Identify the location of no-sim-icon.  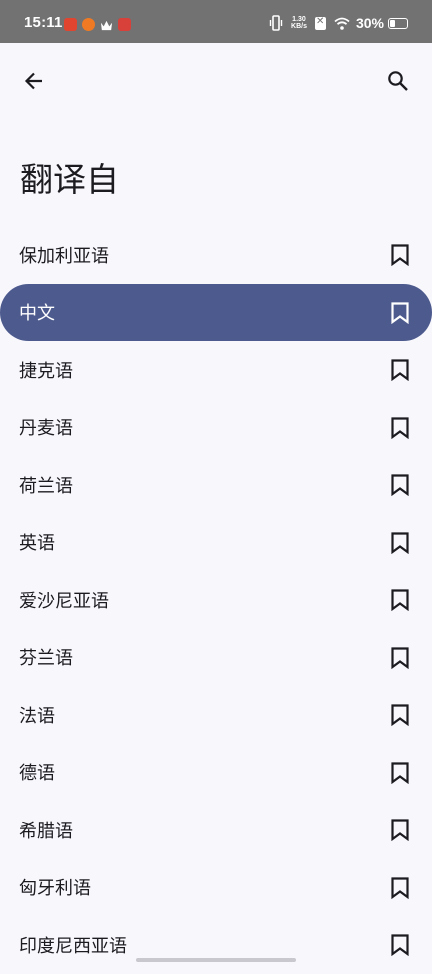
(320, 23).